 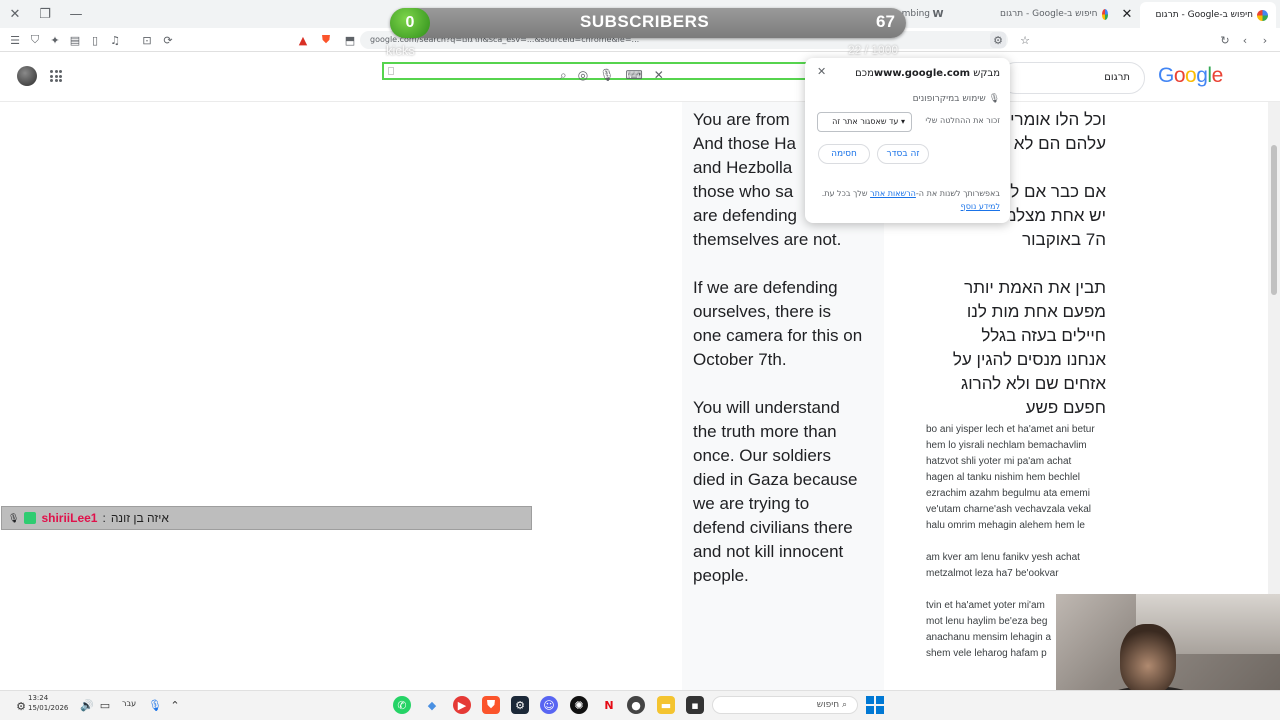 What do you see at coordinates (579, 705) in the screenshot?
I see `chatgpt-icon: ✺` at bounding box center [579, 705].